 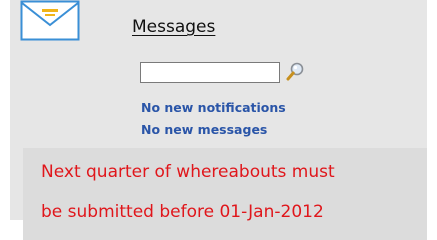 I want to click on messages-title: Messages, so click(x=173, y=27).